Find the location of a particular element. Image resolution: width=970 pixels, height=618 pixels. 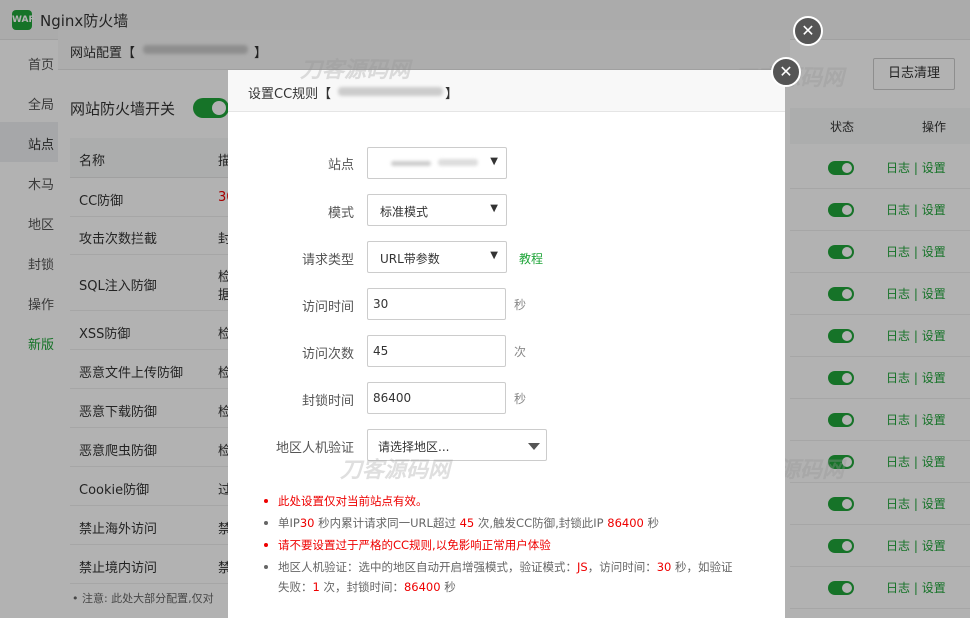

dialog-title-end: 】 is located at coordinates (452, 94).